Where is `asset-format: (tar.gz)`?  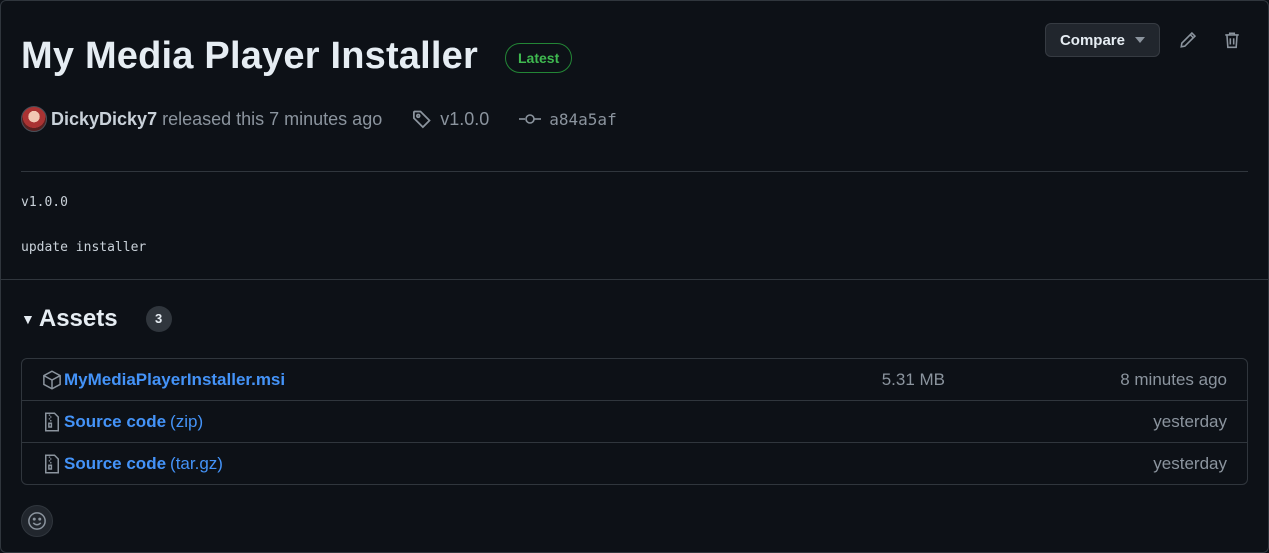
asset-format: (tar.gz) is located at coordinates (196, 463).